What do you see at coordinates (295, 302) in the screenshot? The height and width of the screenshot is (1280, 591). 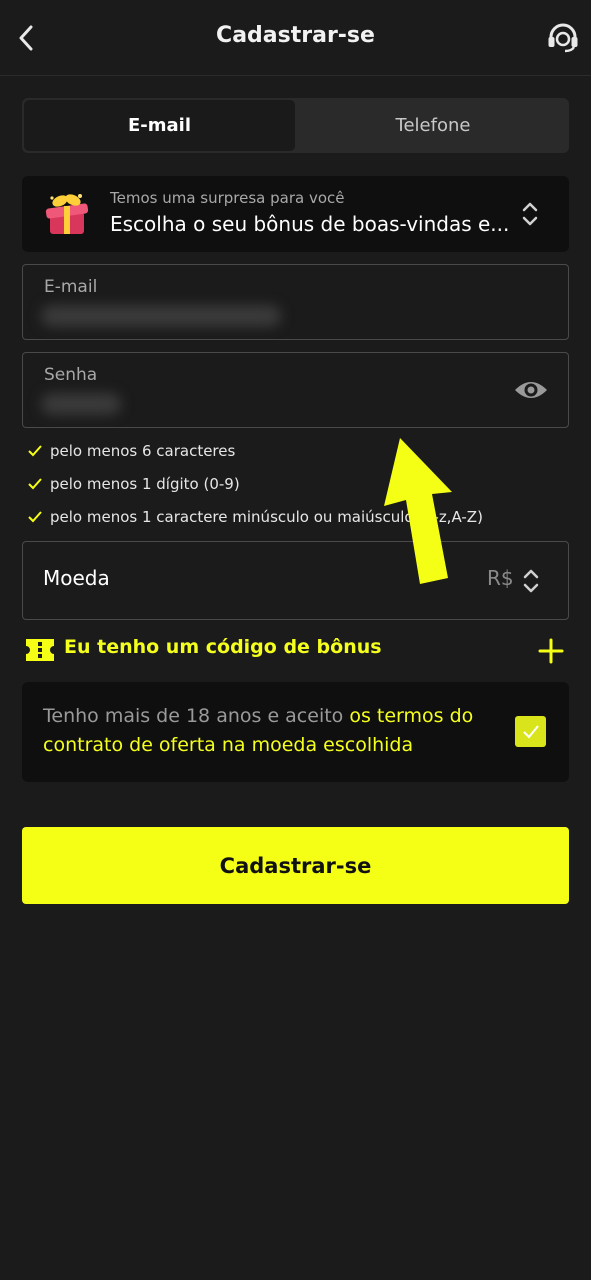 I see `email-field: E-mail` at bounding box center [295, 302].